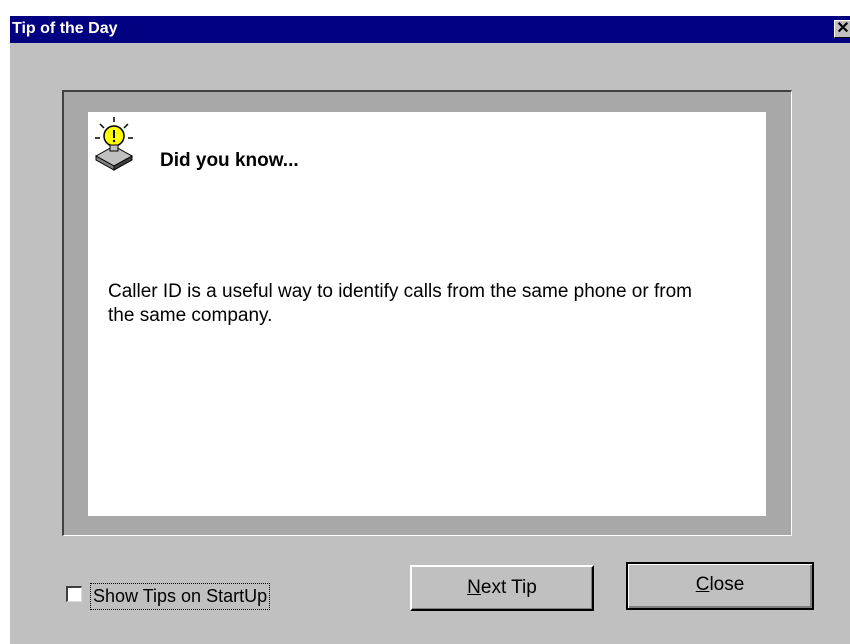 This screenshot has height=644, width=850. Describe the element at coordinates (702, 584) in the screenshot. I see `close-mnemonic: C` at that location.